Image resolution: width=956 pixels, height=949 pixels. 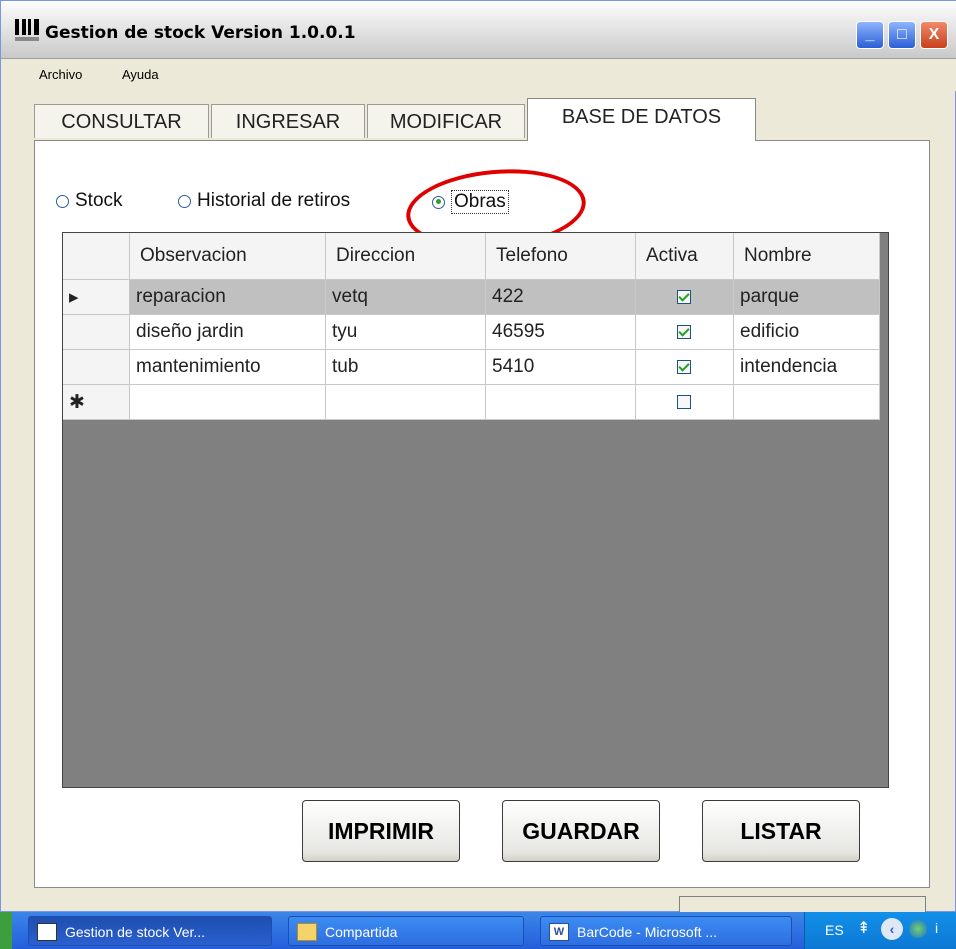 What do you see at coordinates (27, 30) in the screenshot?
I see `barcode-app-icon` at bounding box center [27, 30].